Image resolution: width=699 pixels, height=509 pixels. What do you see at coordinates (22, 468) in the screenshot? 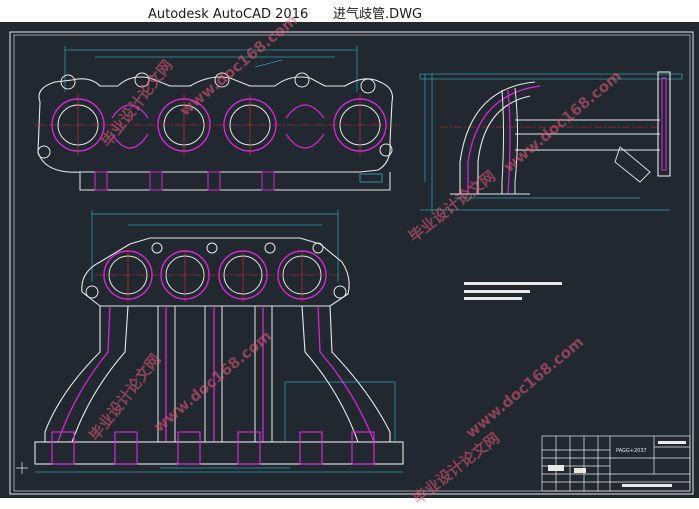
I see `ucs-icon` at bounding box center [22, 468].